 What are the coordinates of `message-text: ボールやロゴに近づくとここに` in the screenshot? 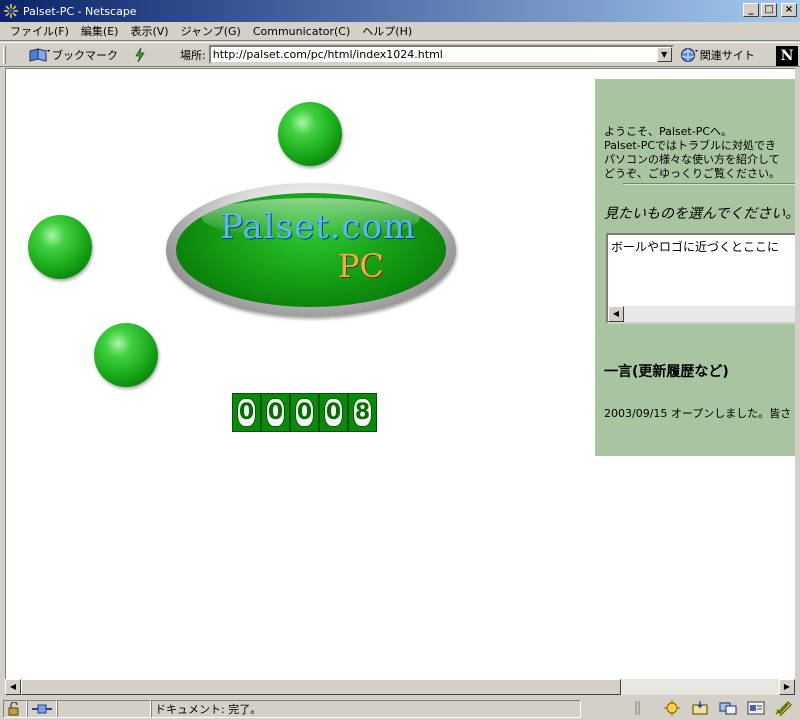 It's located at (695, 247).